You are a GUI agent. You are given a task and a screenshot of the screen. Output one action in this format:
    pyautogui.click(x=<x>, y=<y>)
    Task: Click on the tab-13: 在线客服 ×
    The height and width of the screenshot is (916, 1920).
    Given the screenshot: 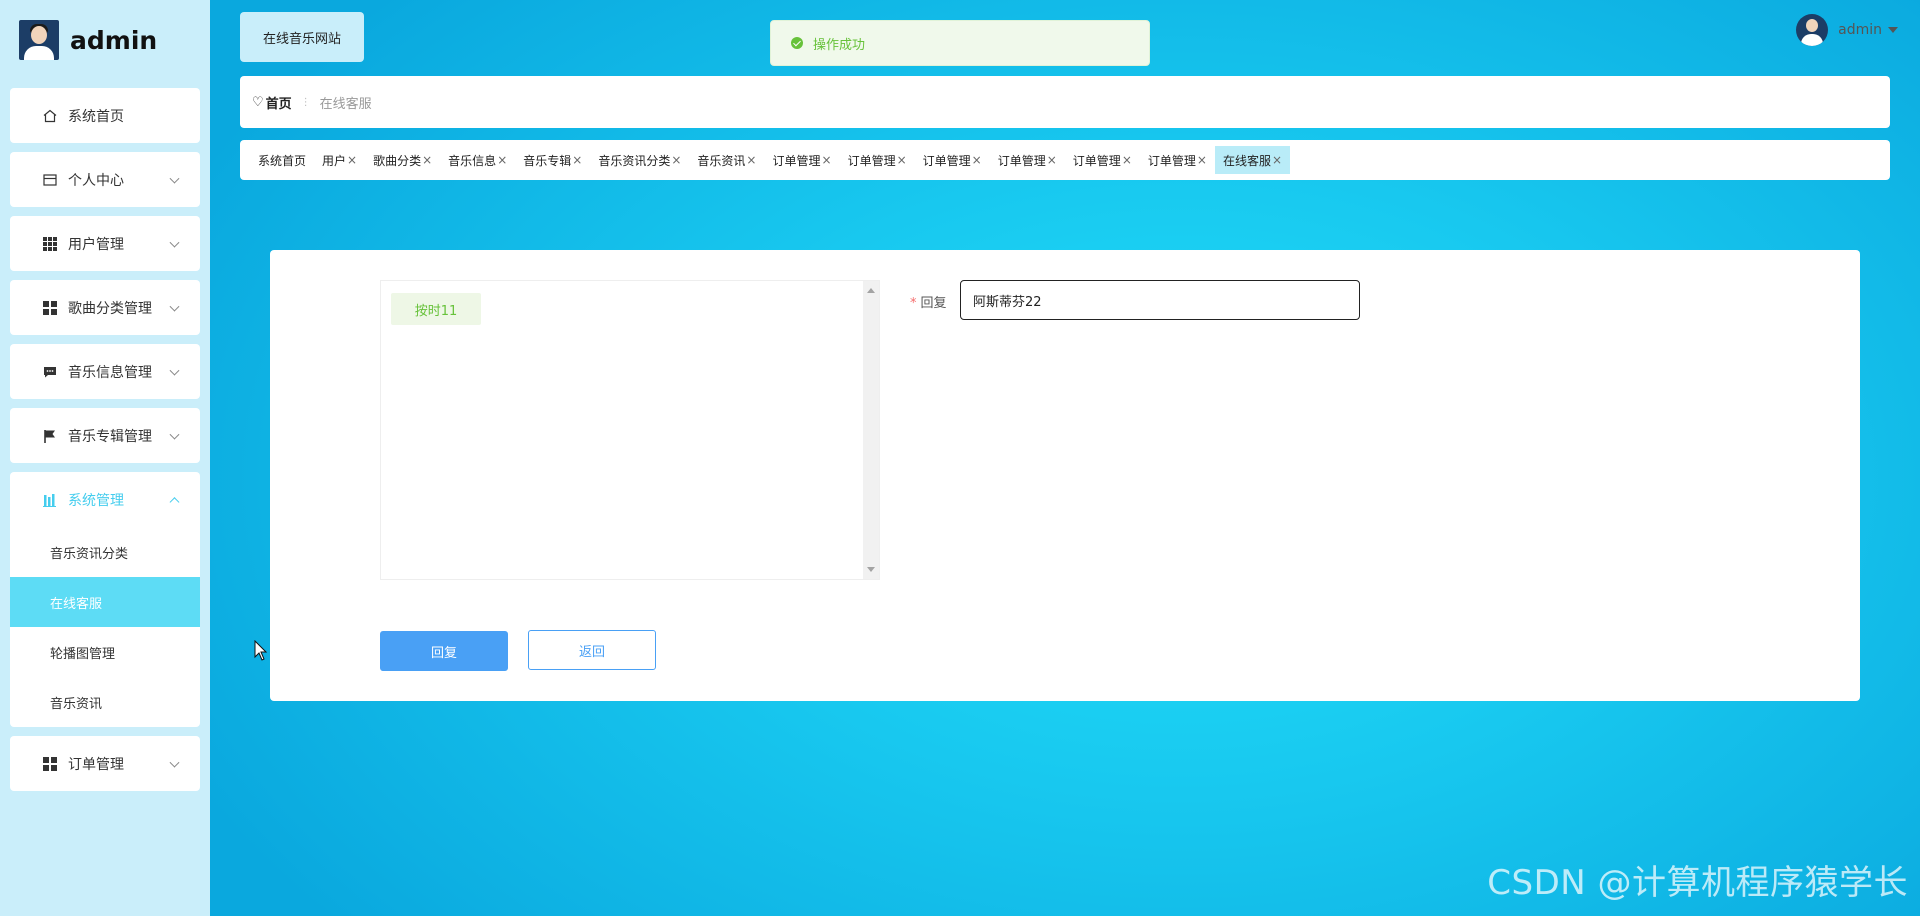 What is the action you would take?
    pyautogui.click(x=1252, y=160)
    